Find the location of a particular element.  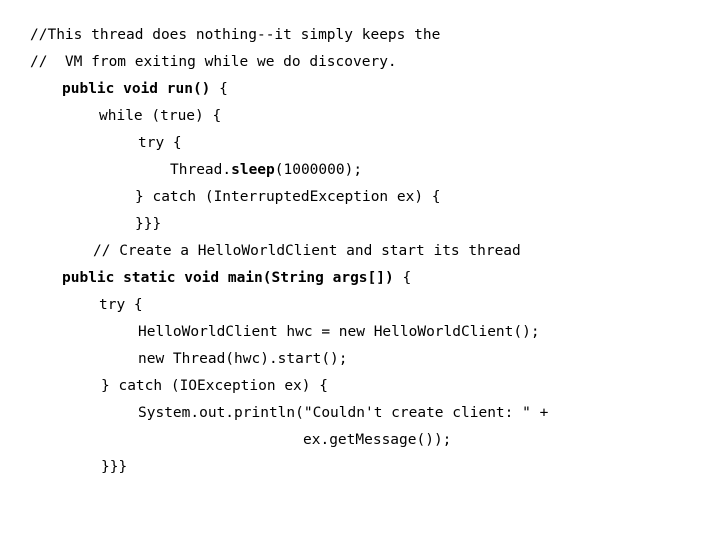

line-main-decl-seg-0: public static void main(String args[]) is located at coordinates (228, 278).